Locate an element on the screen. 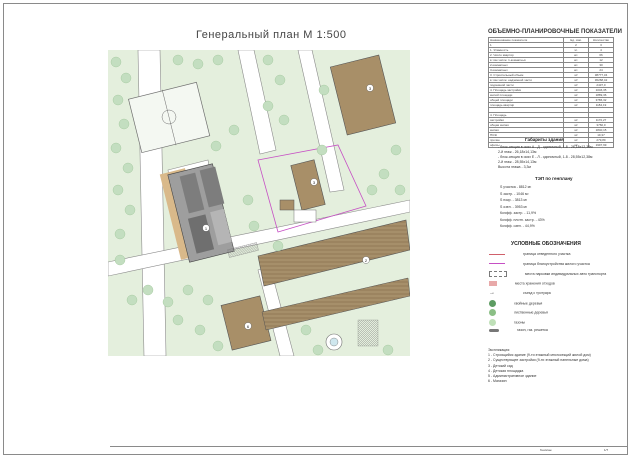 The image size is (633, 459). legend-item: места хранения отходов is located at coordinates (522, 283).